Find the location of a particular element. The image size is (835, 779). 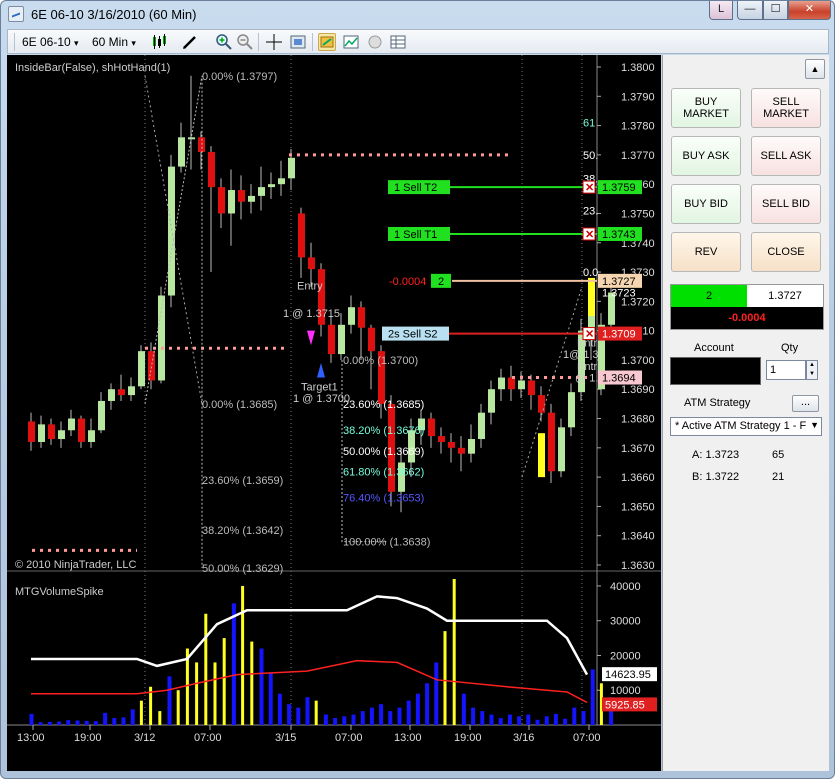

price-axis-label: 1.3800 is located at coordinates (638, 68).